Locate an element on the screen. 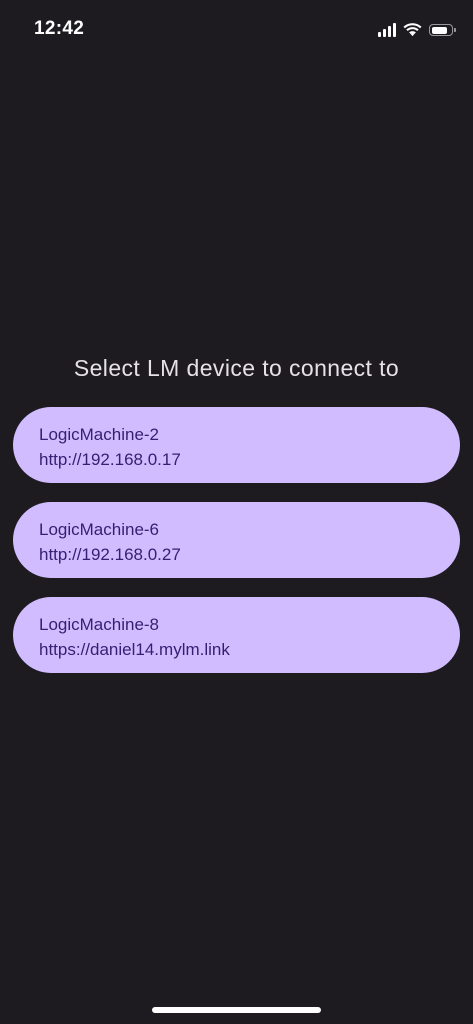  device-name: LogicMachine-8 is located at coordinates (99, 624).